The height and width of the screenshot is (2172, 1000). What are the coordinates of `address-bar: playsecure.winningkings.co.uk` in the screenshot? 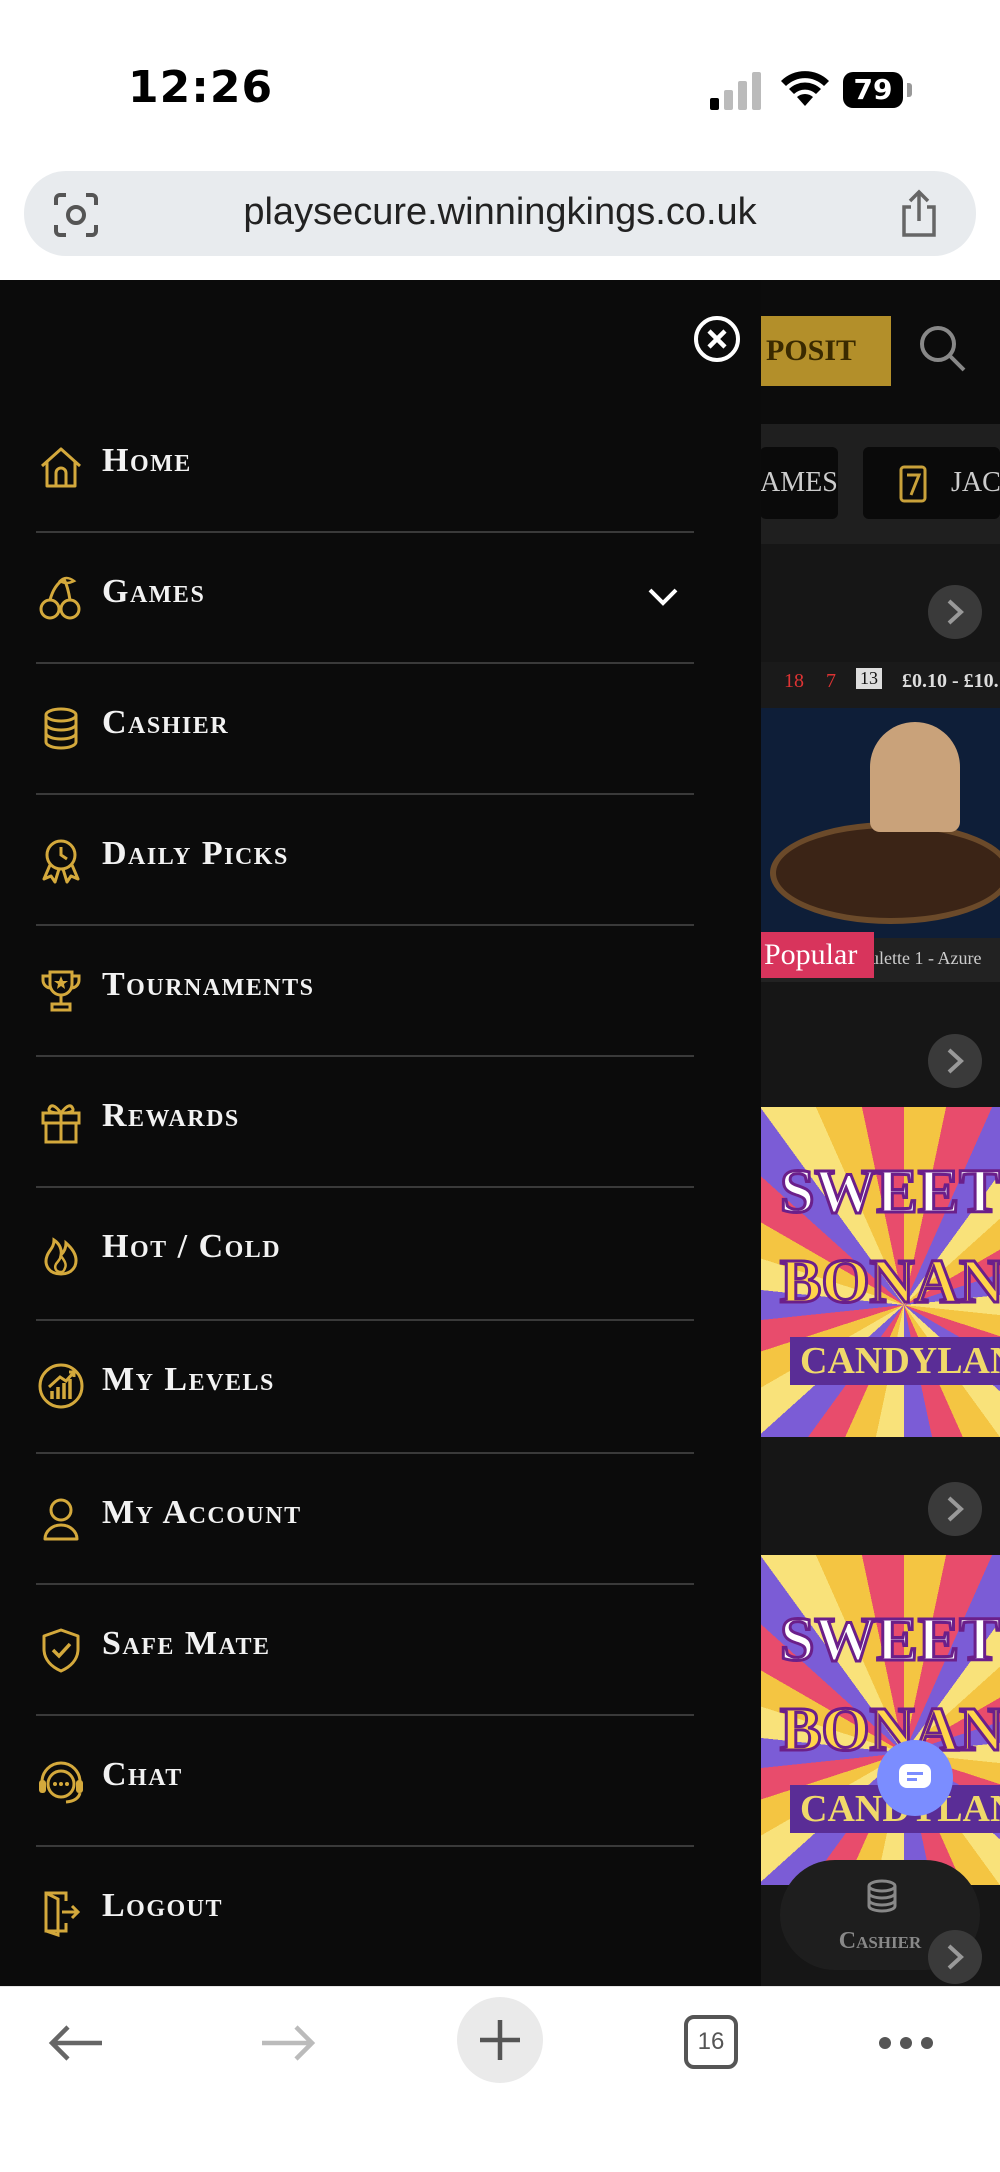 It's located at (500, 213).